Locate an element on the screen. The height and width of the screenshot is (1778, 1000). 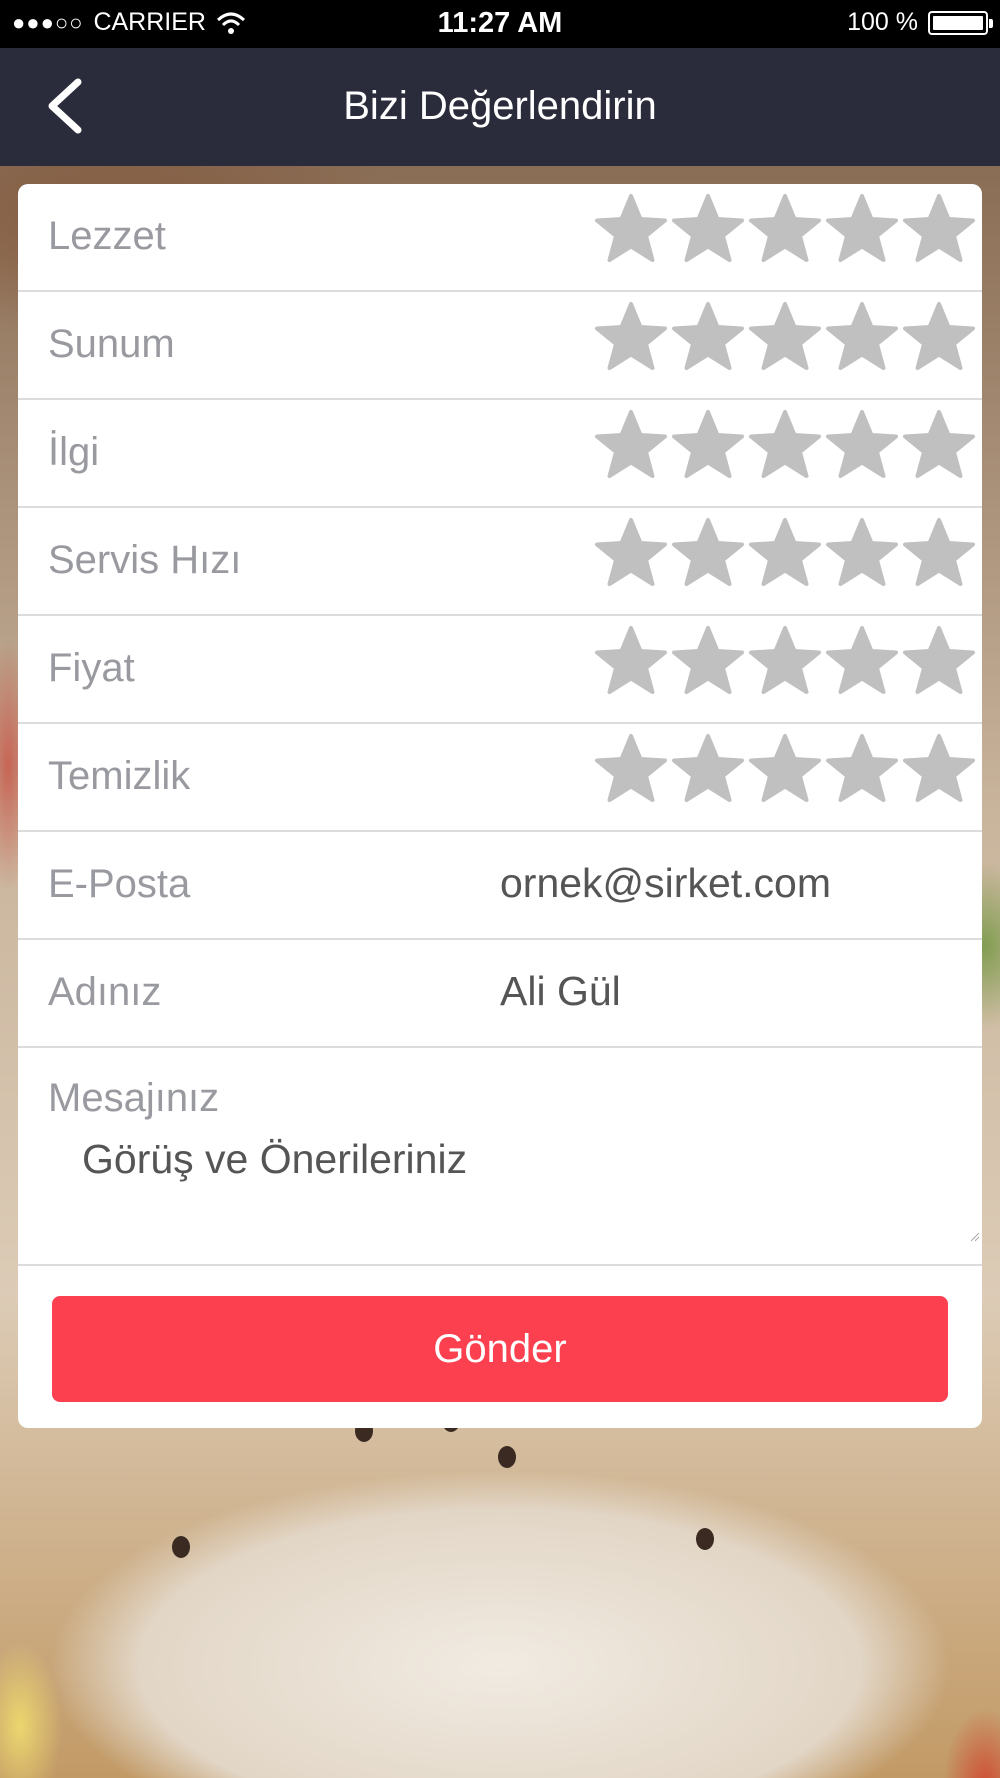
rating-row-lezzet: Lezzet is located at coordinates (500, 238).